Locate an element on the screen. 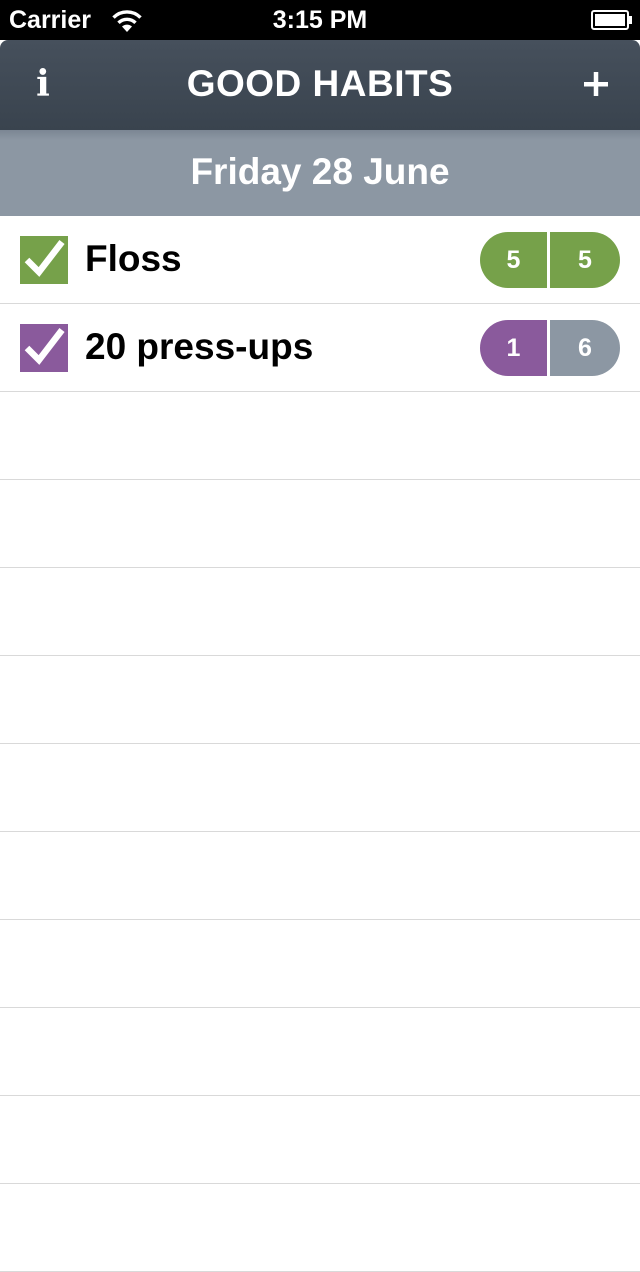 The height and width of the screenshot is (1272, 640). nav-bar: i GOOD HABITS is located at coordinates (320, 85).